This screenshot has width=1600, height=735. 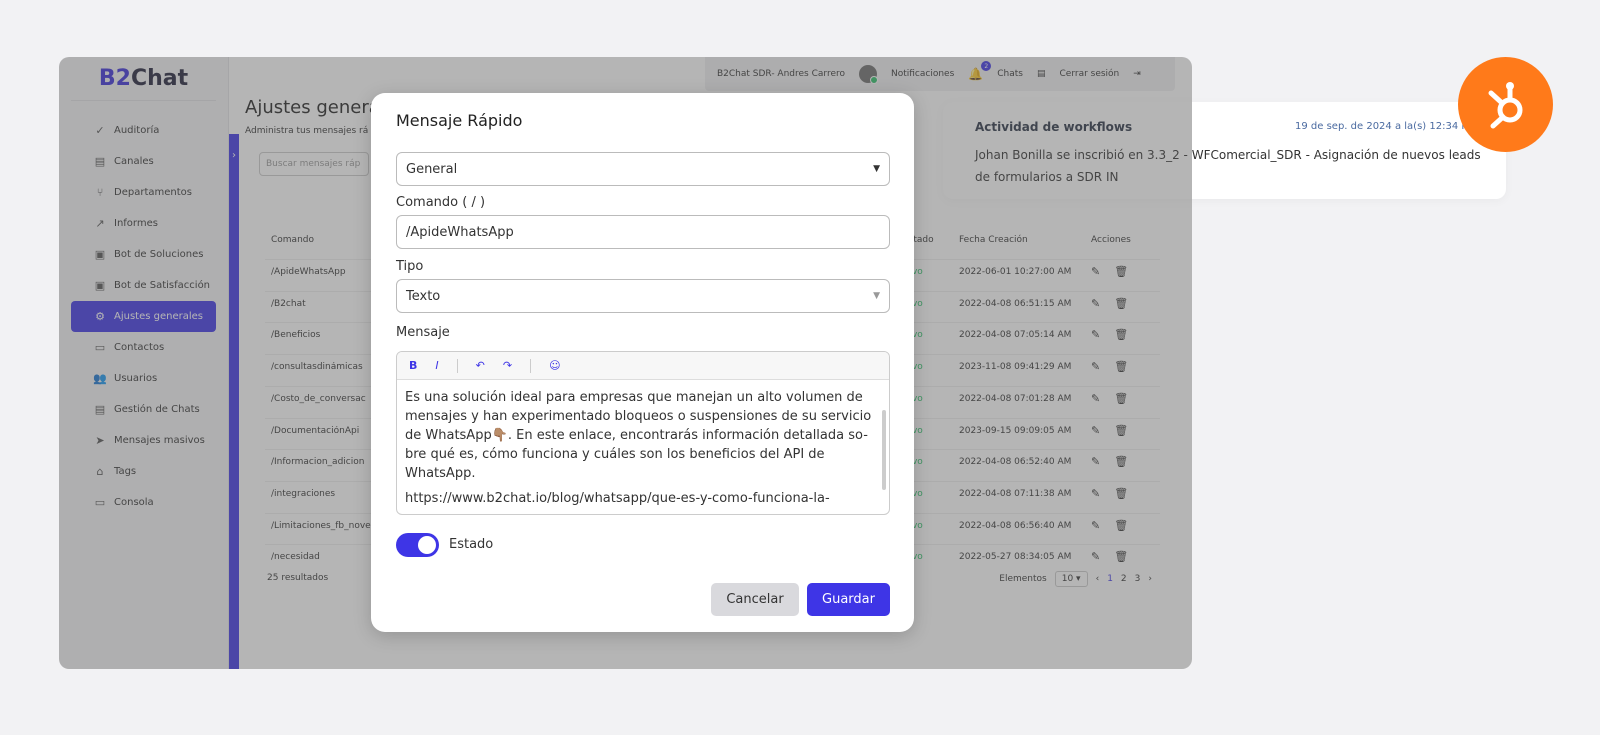 I want to click on type-label: Tipo, so click(x=410, y=266).